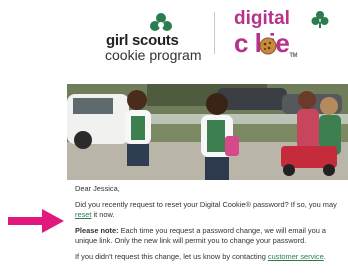 This screenshot has width=348, height=277. I want to click on greeting: Dear Jessica,, so click(97, 188).